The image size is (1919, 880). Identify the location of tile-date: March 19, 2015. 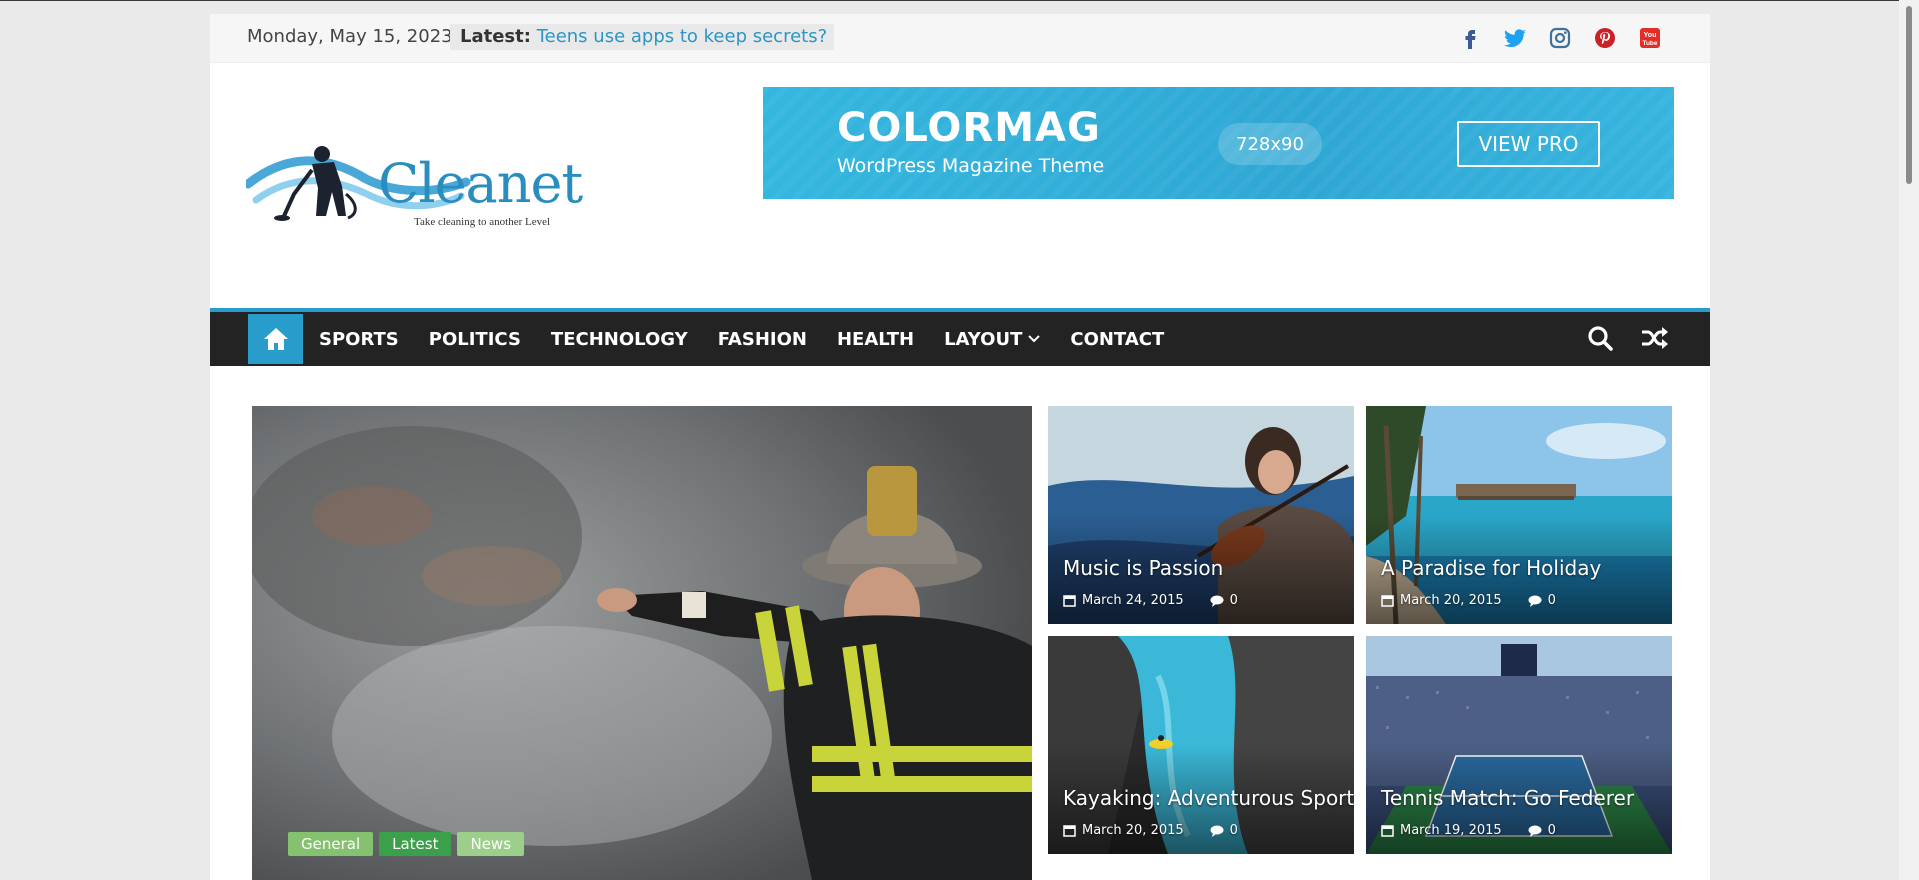
(1451, 830).